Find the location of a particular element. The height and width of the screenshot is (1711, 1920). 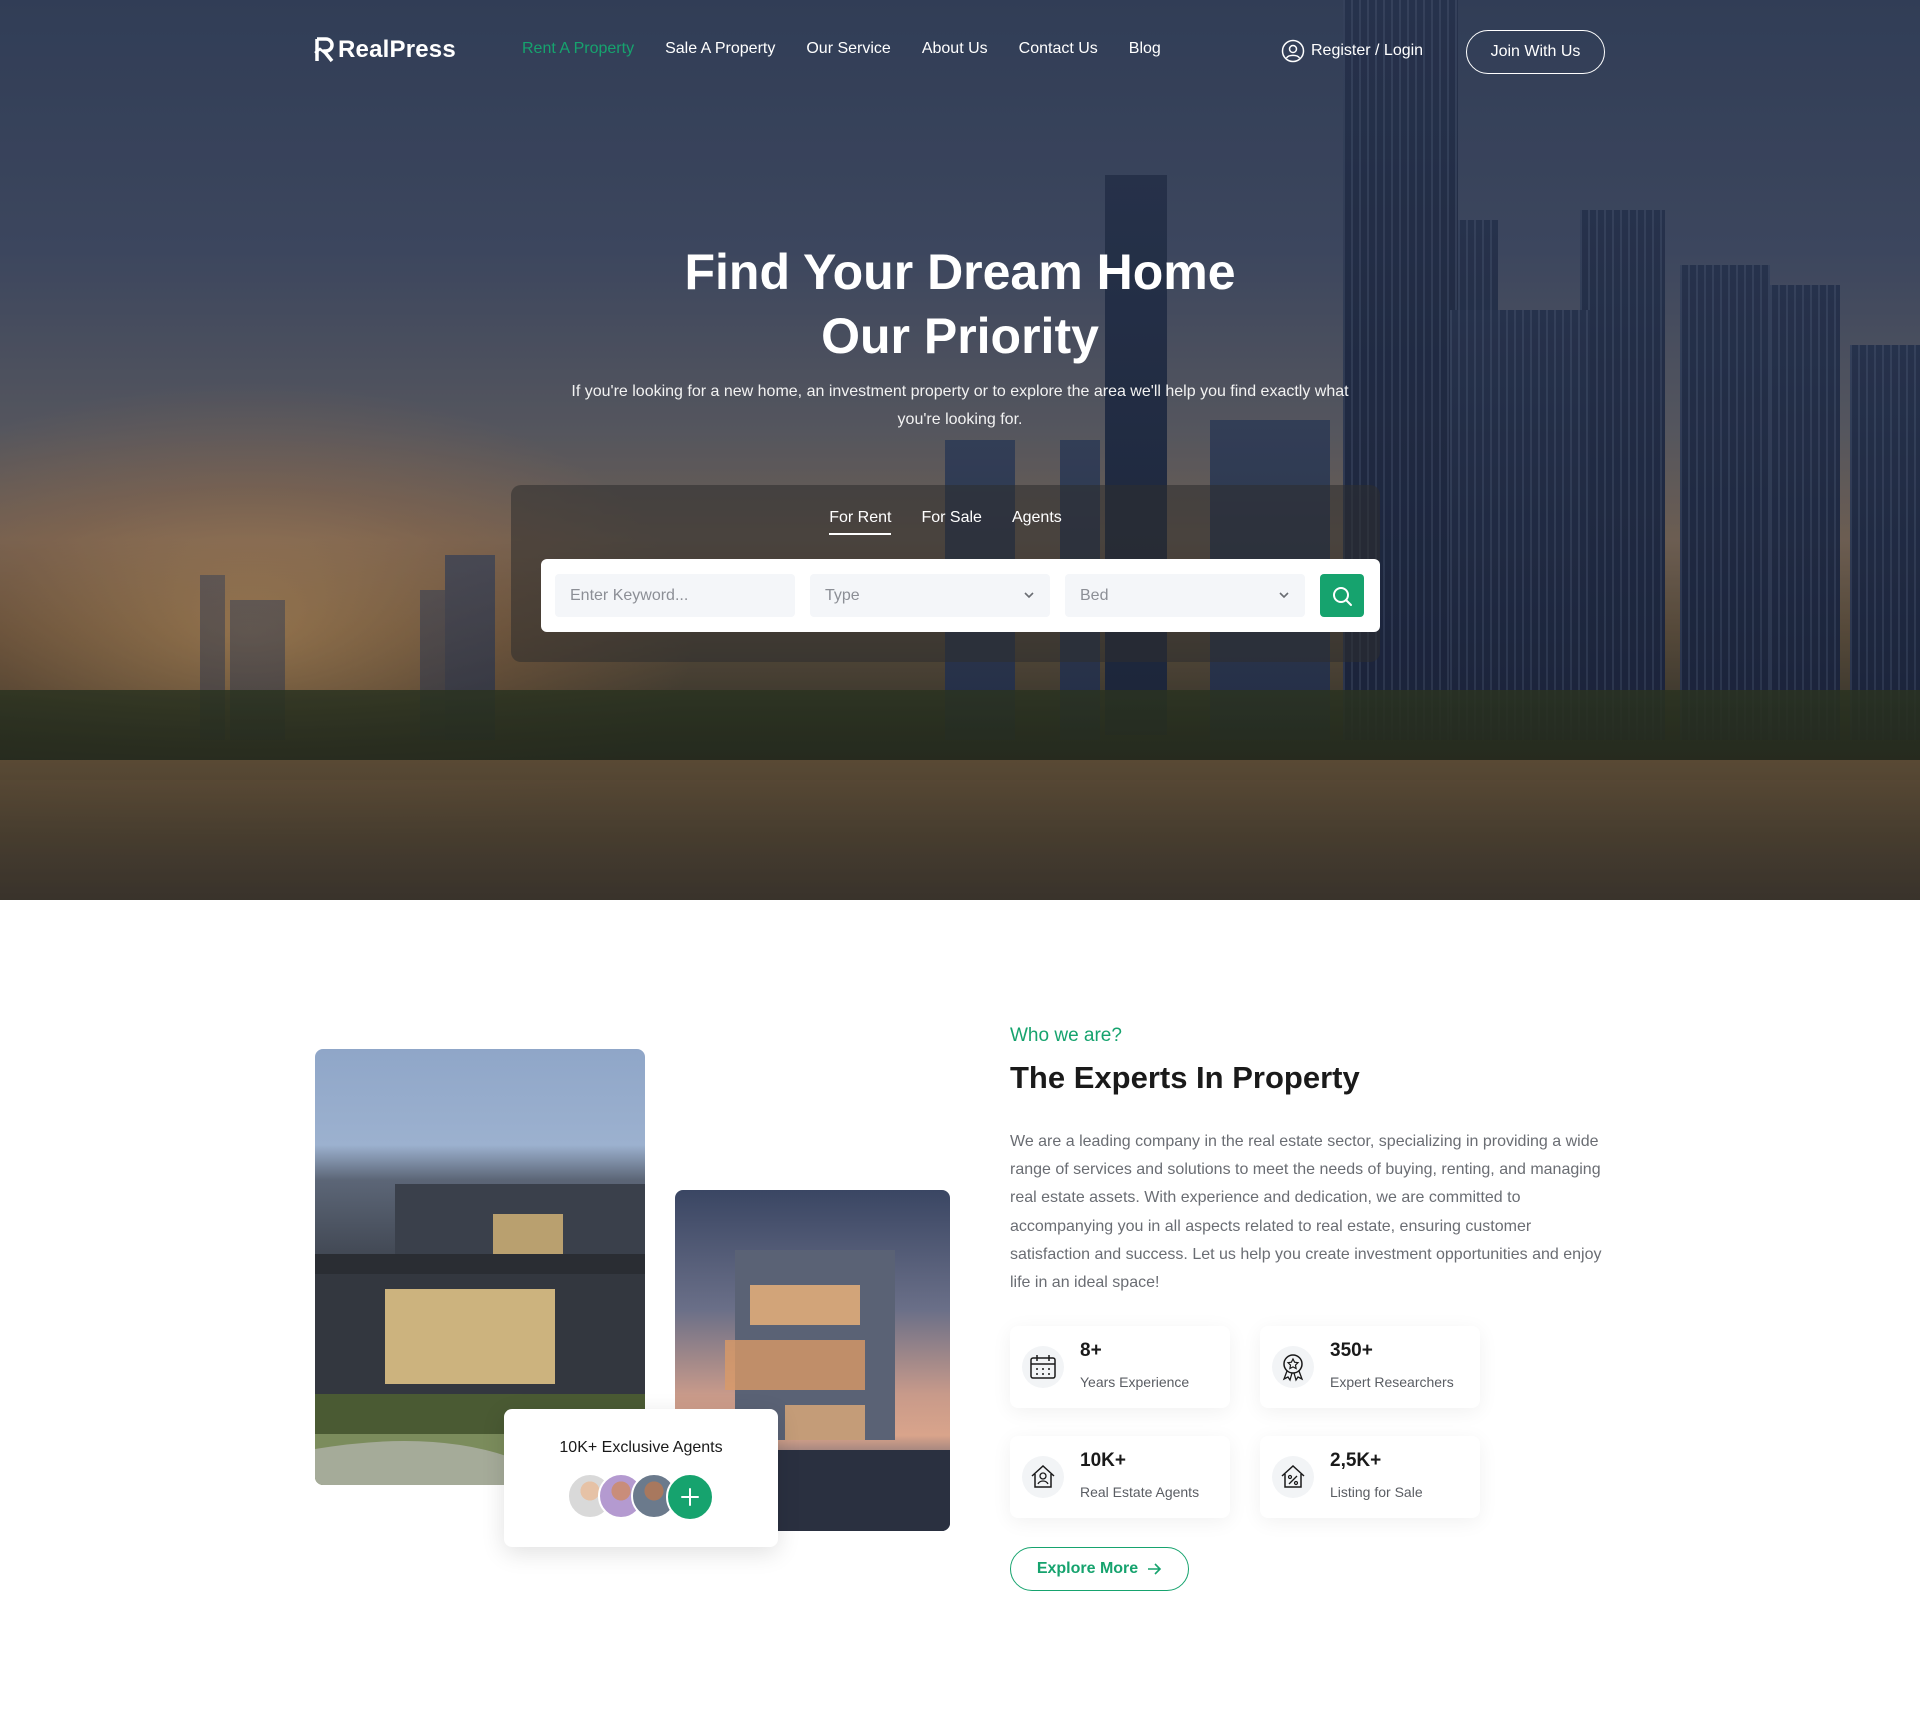

stat-value: 10K+ is located at coordinates (1103, 1460).